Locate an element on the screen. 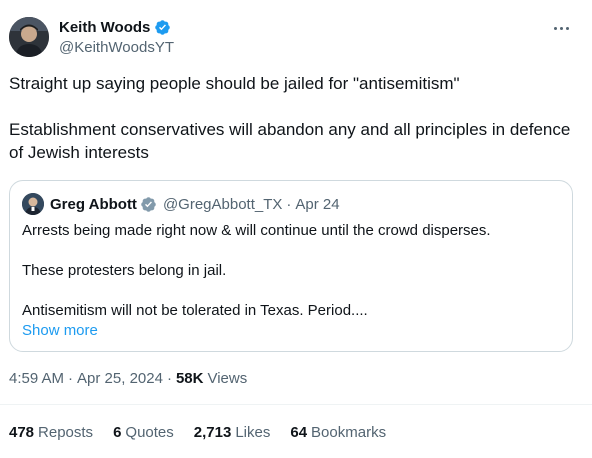  reposts-label: Reposts is located at coordinates (66, 432).